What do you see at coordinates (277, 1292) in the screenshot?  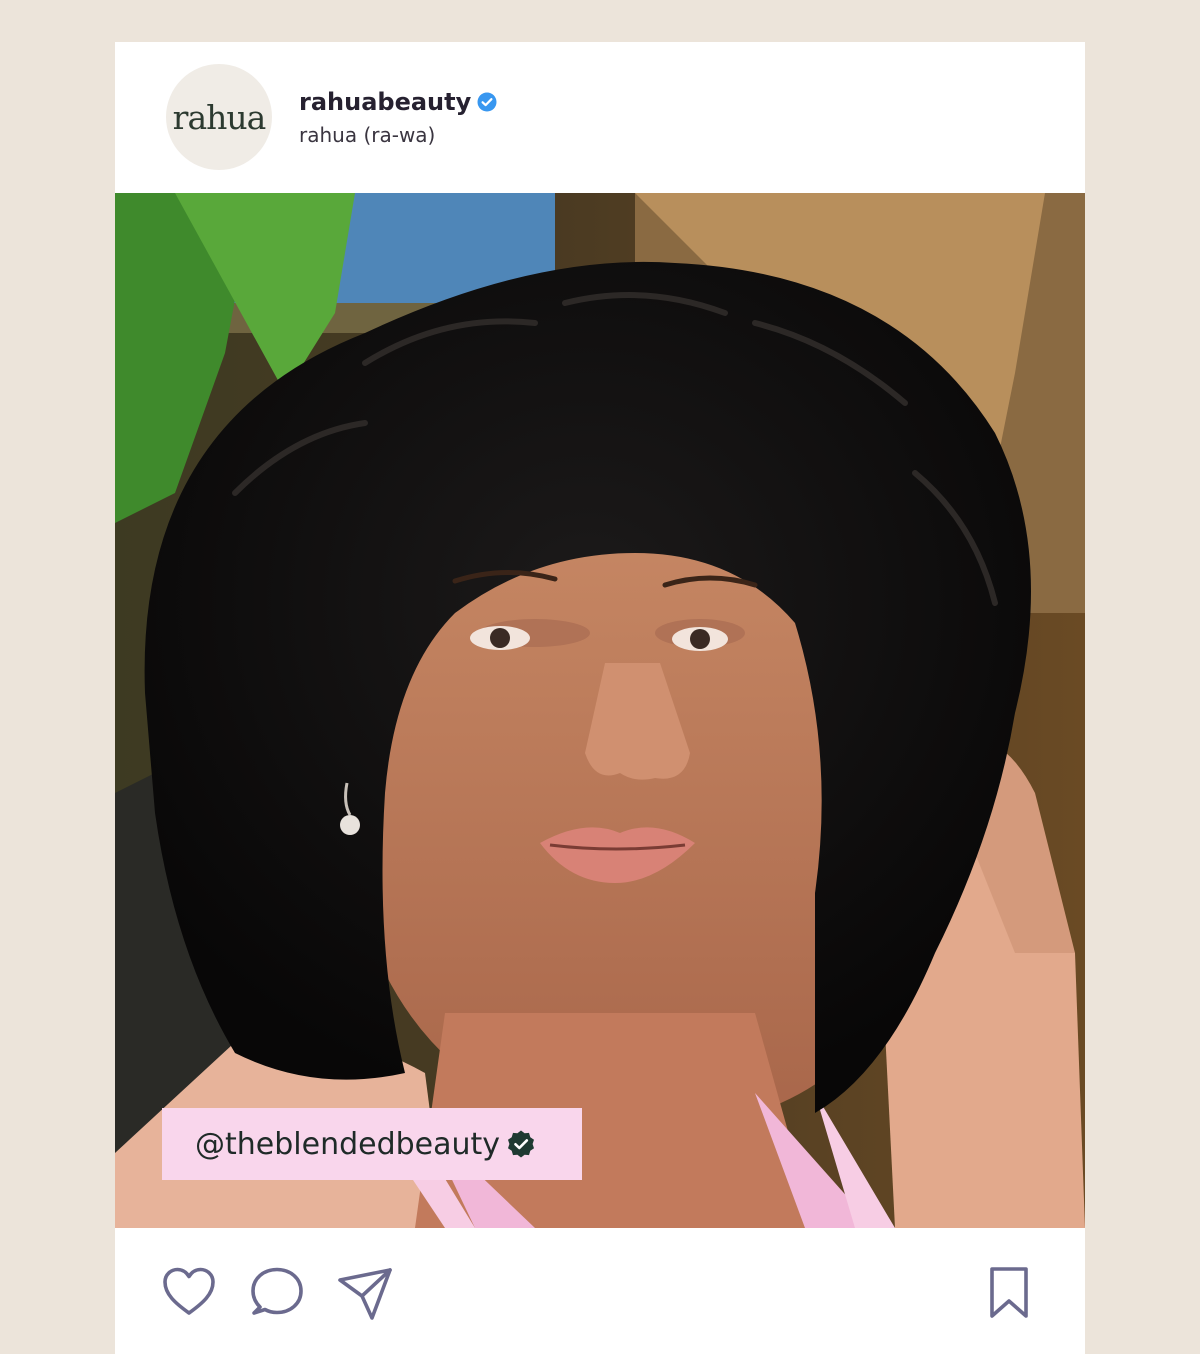 I see `comment-icon` at bounding box center [277, 1292].